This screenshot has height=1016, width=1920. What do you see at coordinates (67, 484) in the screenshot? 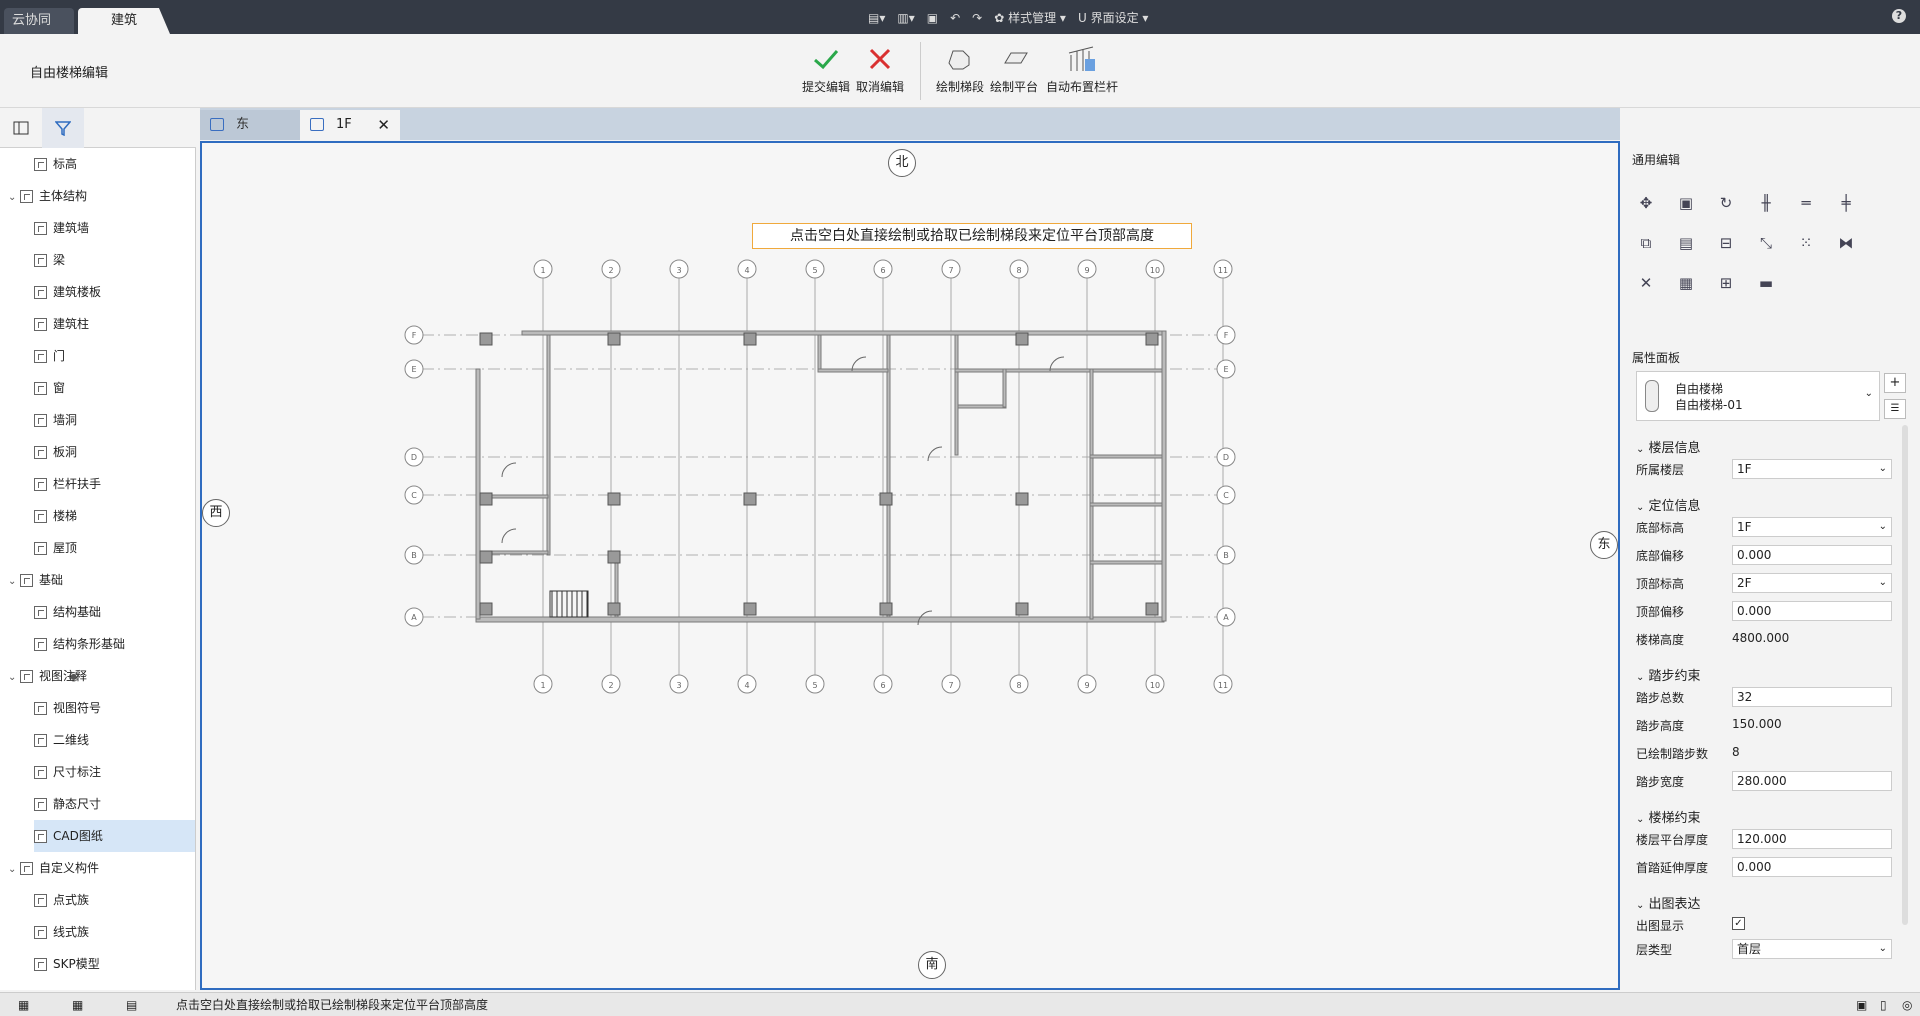
I see `tree-item: 栏杆扶手` at bounding box center [67, 484].